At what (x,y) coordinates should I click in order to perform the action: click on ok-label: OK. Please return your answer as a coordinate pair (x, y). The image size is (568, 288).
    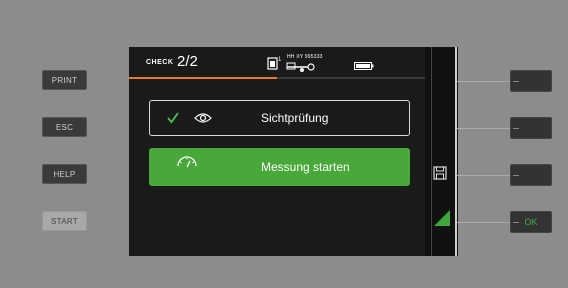
    Looking at the image, I should click on (531, 222).